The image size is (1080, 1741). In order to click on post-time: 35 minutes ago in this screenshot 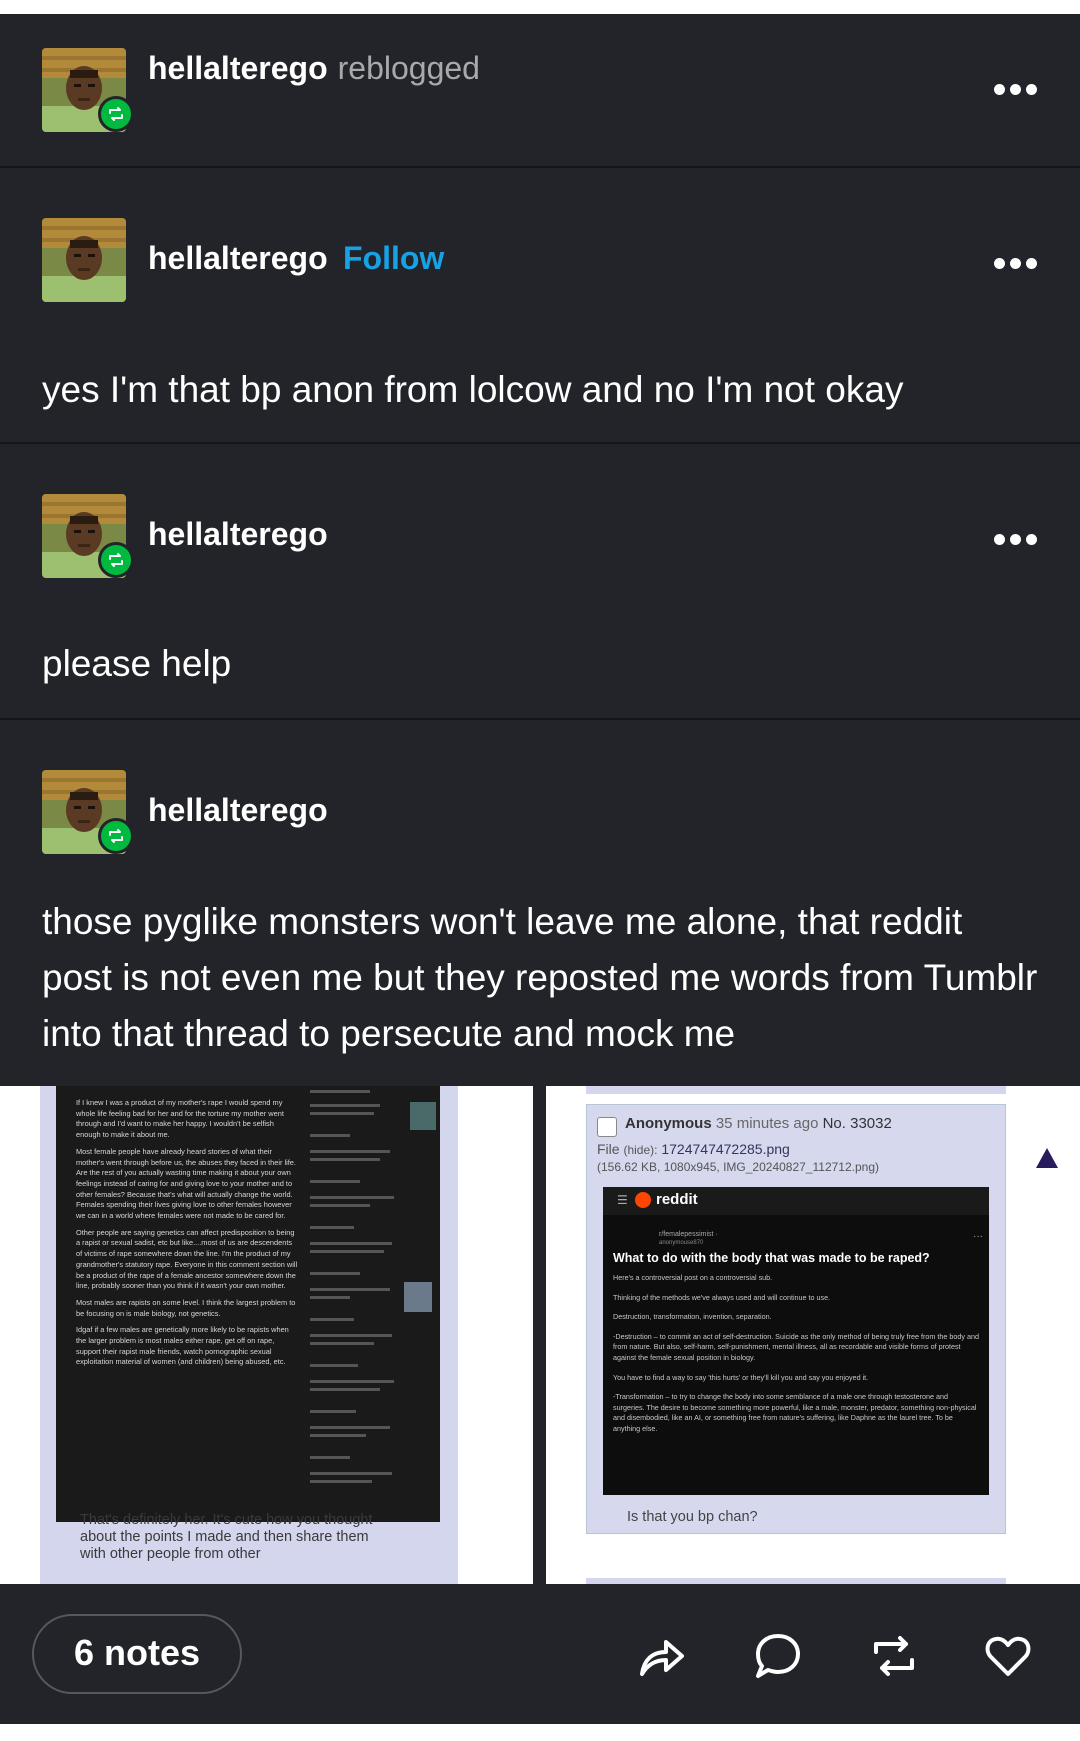, I will do `click(767, 1123)`.